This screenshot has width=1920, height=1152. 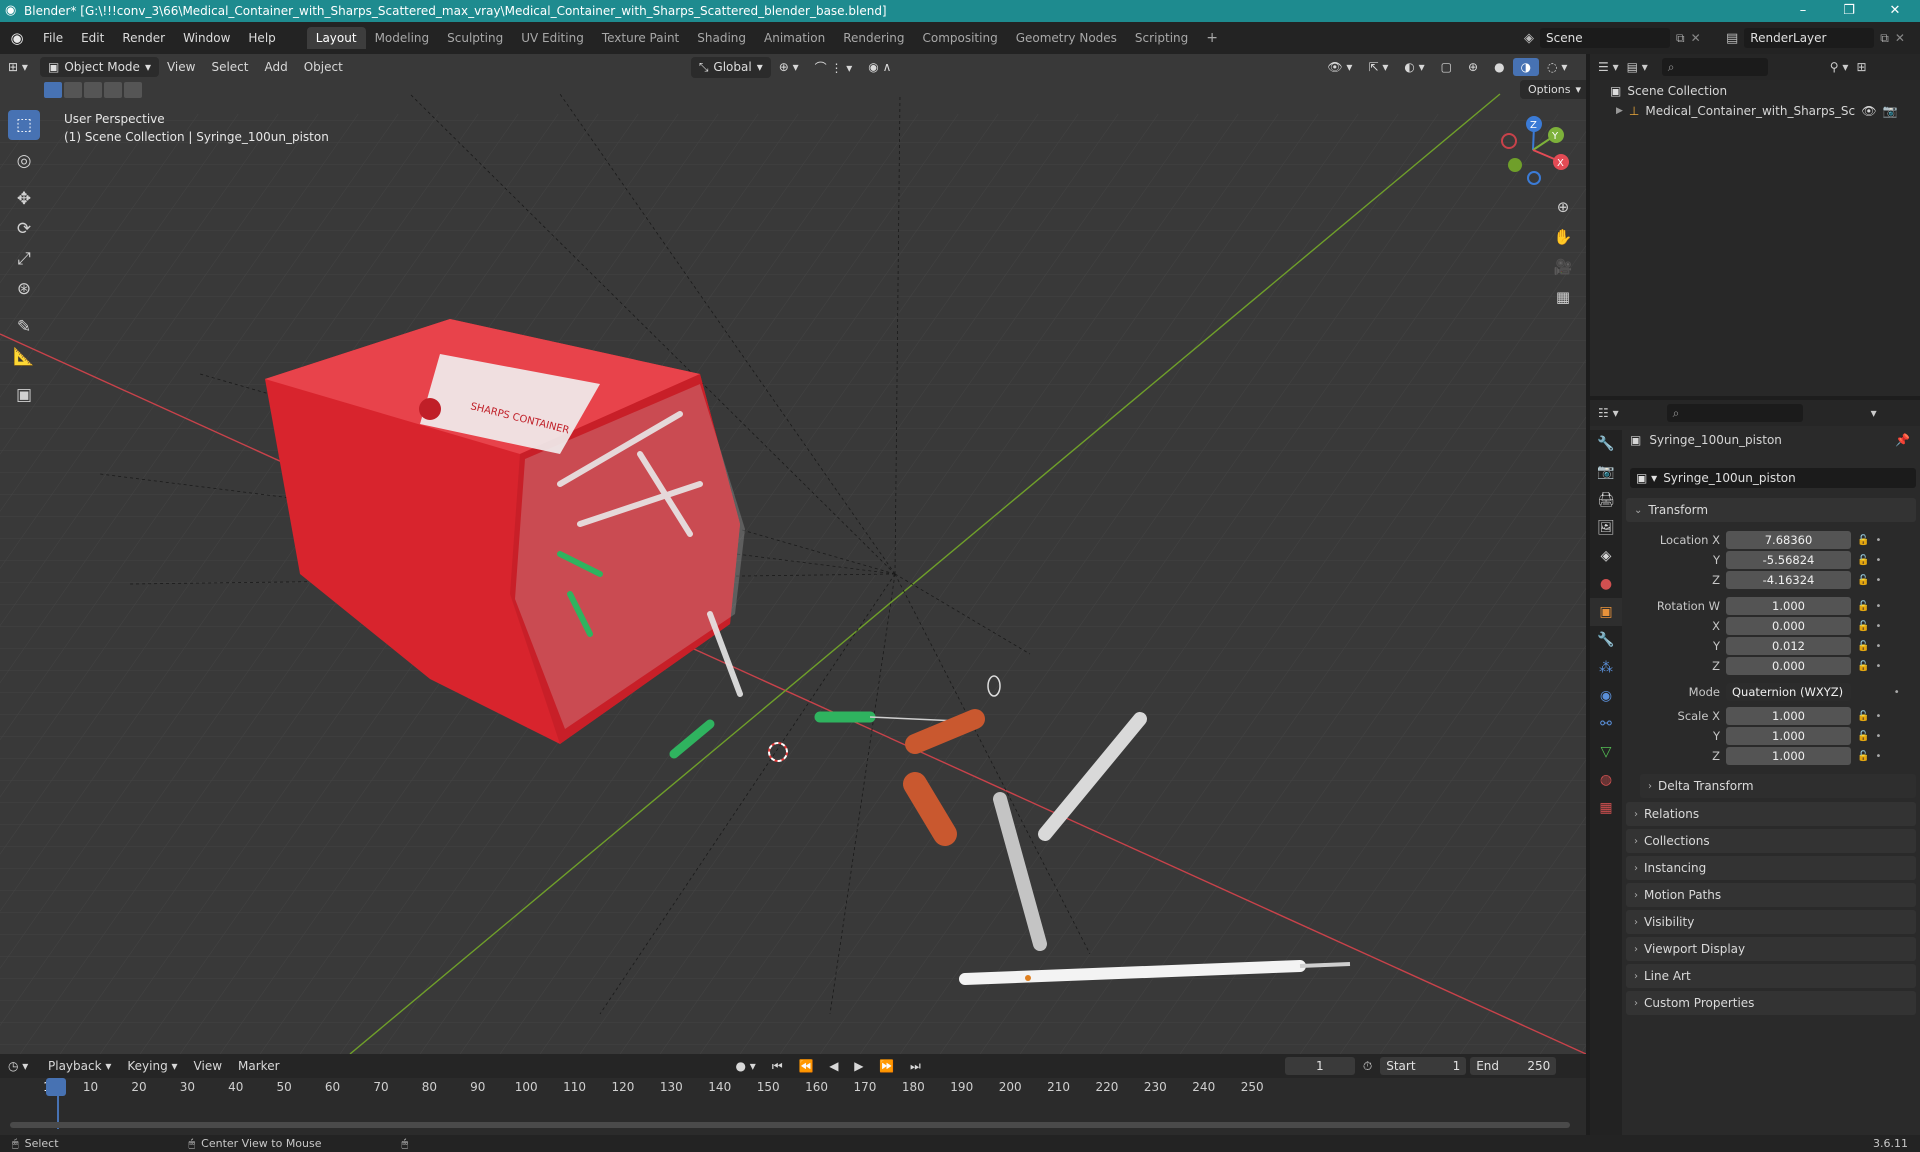 I want to click on scene-icon: ◈, so click(x=1529, y=38).